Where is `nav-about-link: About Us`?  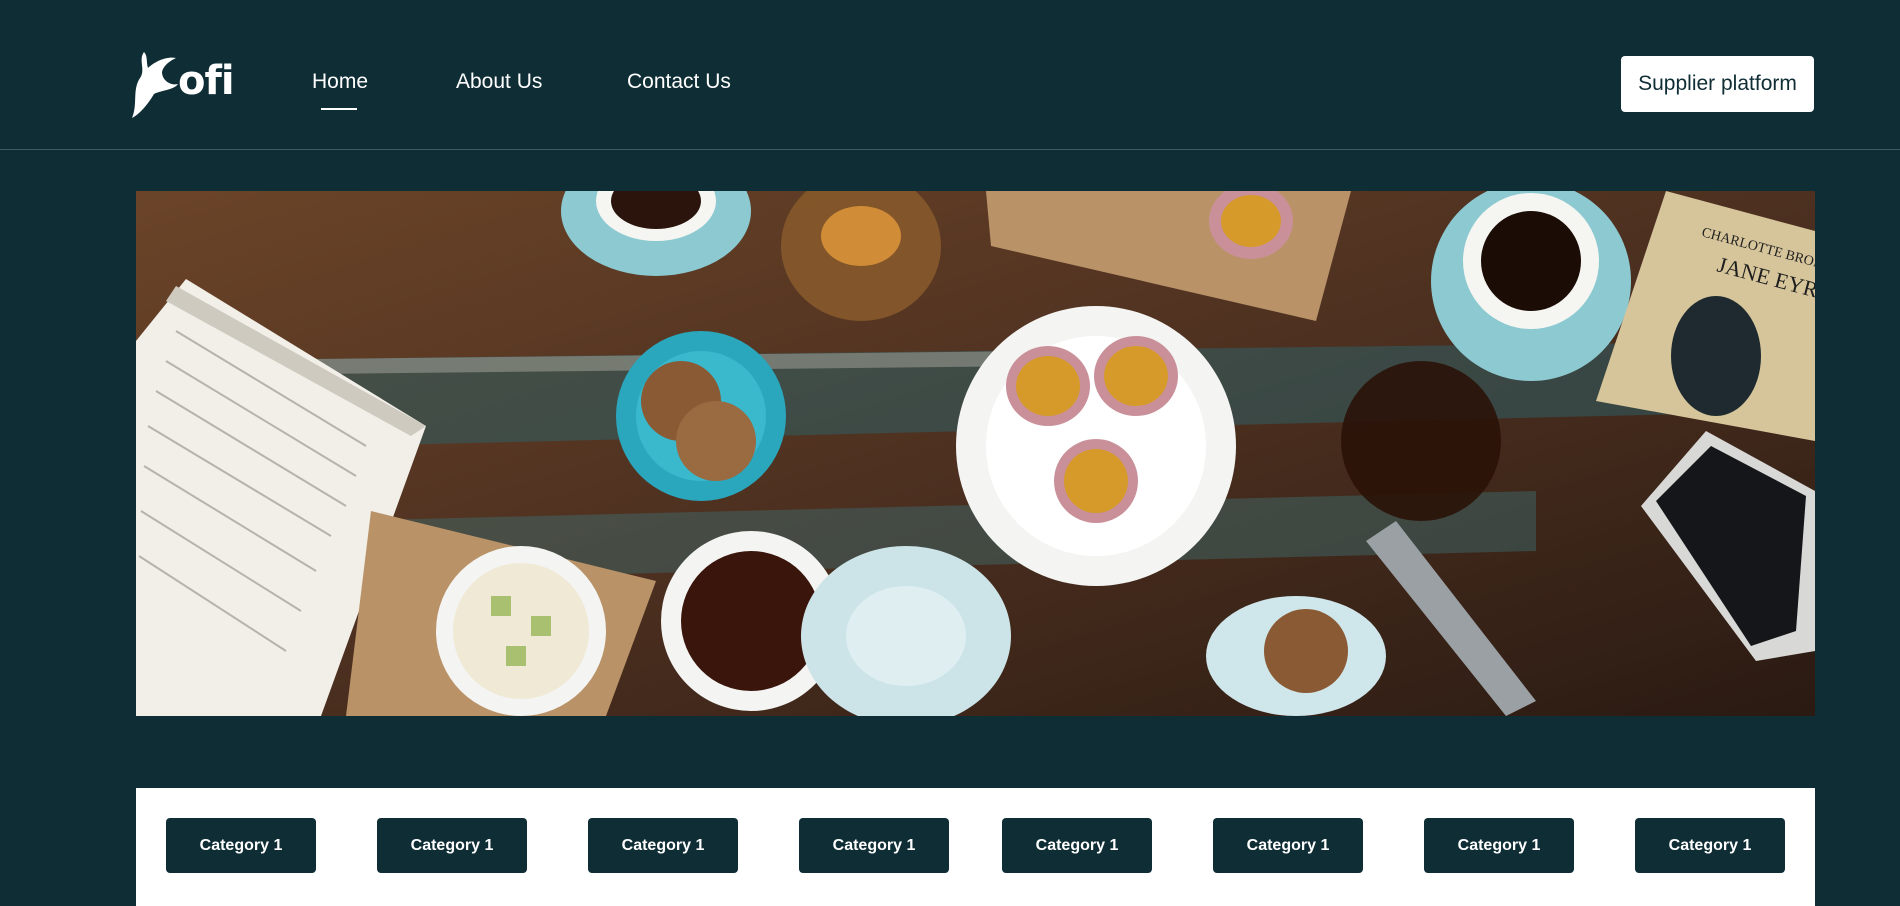
nav-about-link: About Us is located at coordinates (499, 82).